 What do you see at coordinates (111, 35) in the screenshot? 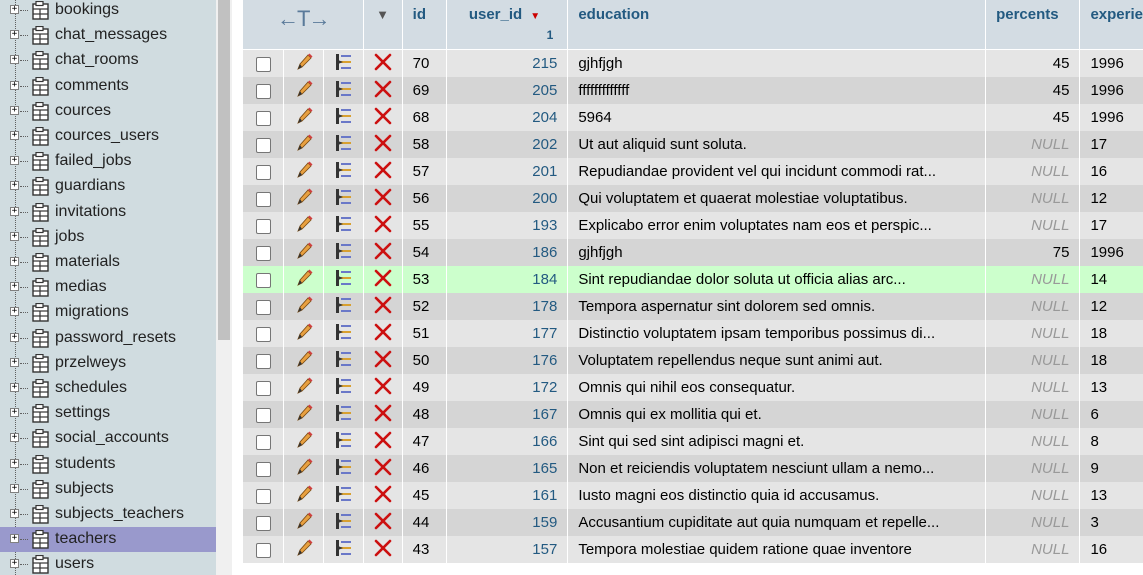
I see `sidebar-item-label: chat_messages` at bounding box center [111, 35].